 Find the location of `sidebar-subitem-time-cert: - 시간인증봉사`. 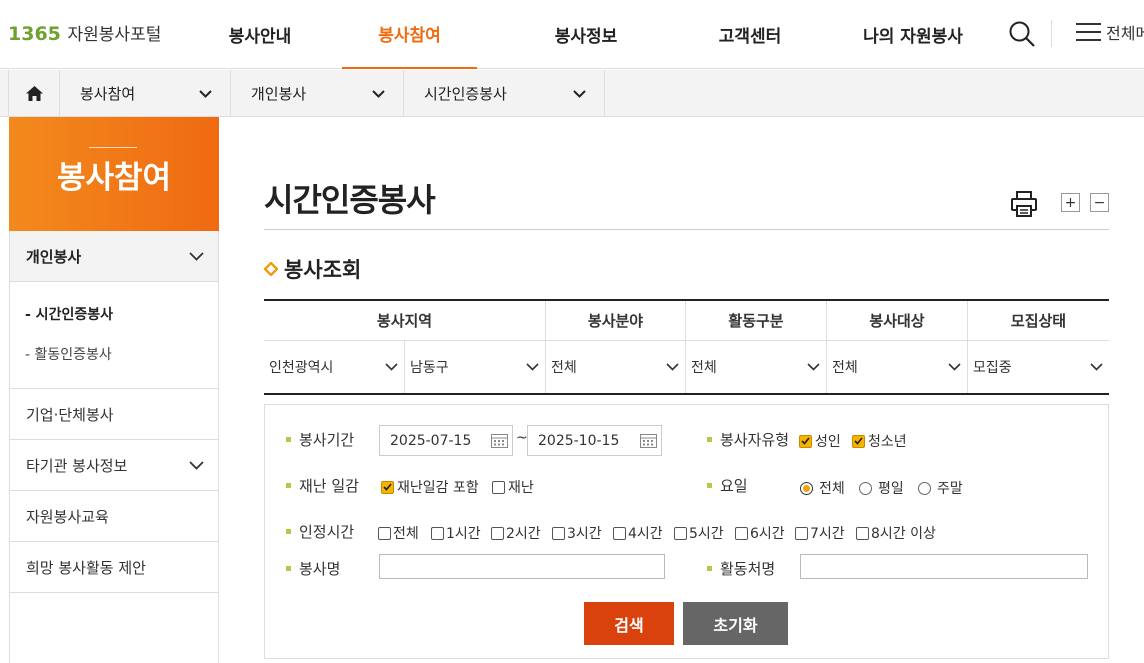

sidebar-subitem-time-cert: - 시간인증봉사 is located at coordinates (121, 314).